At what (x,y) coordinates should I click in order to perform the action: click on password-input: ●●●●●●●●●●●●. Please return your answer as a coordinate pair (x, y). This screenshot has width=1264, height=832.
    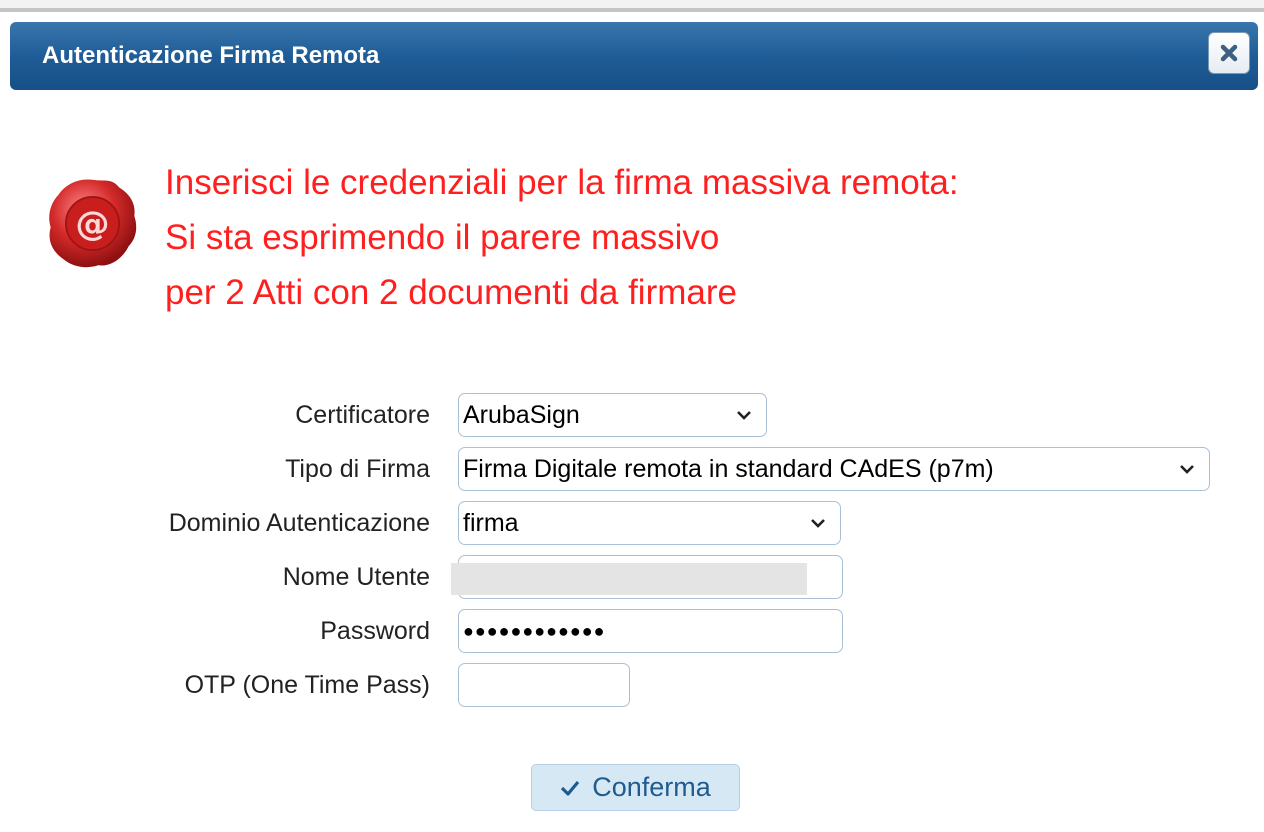
    Looking at the image, I should click on (650, 631).